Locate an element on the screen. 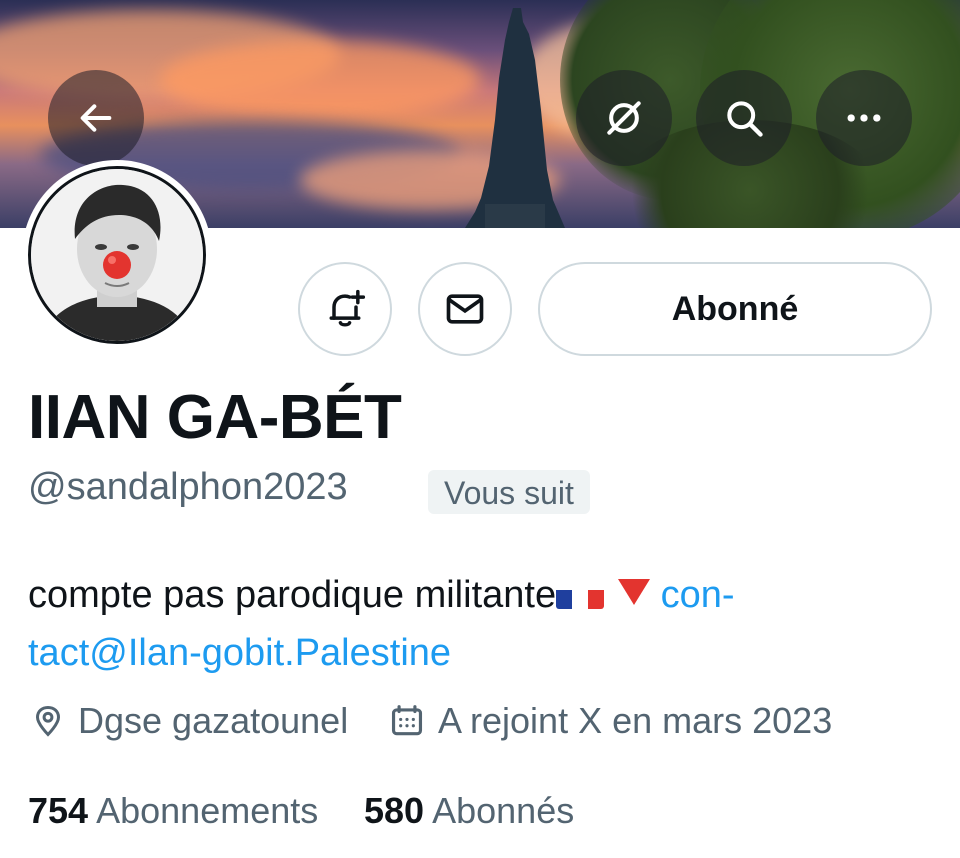 The width and height of the screenshot is (960, 858). followers-count: 580 is located at coordinates (394, 810).